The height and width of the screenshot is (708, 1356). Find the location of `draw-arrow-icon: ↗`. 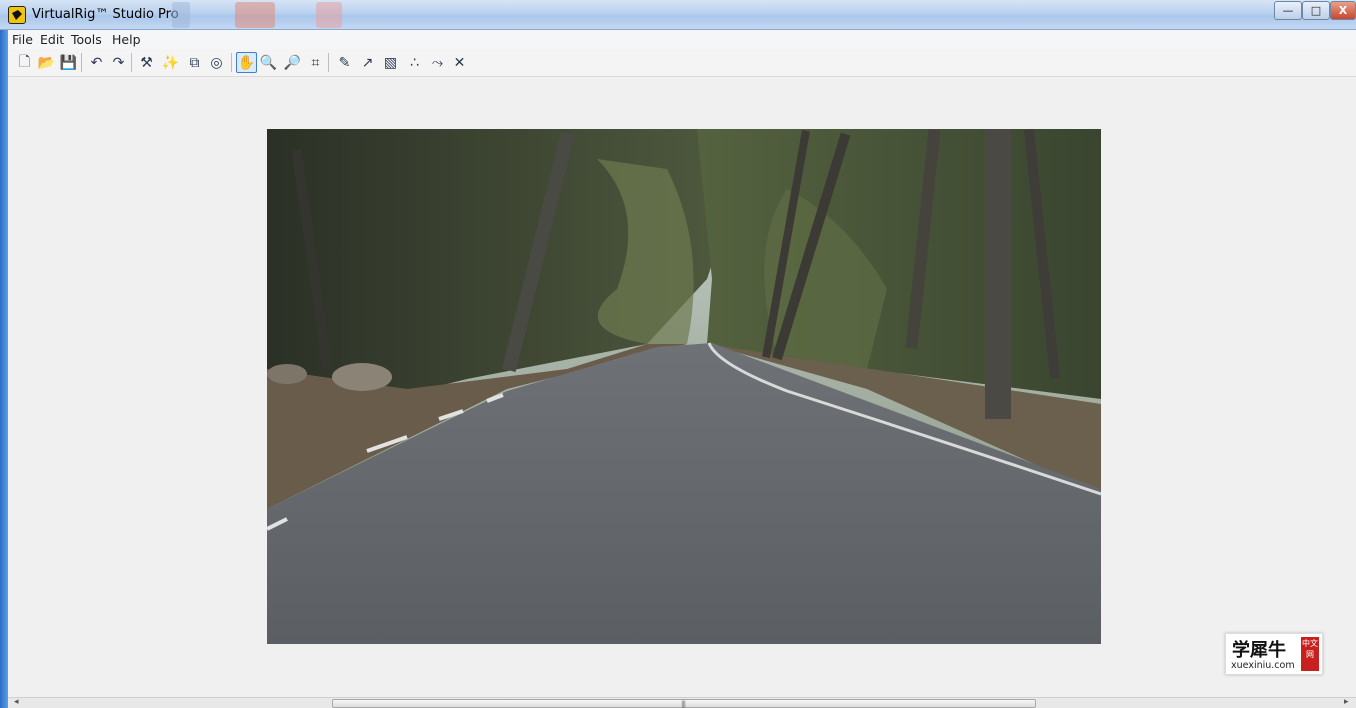

draw-arrow-icon: ↗ is located at coordinates (367, 62).